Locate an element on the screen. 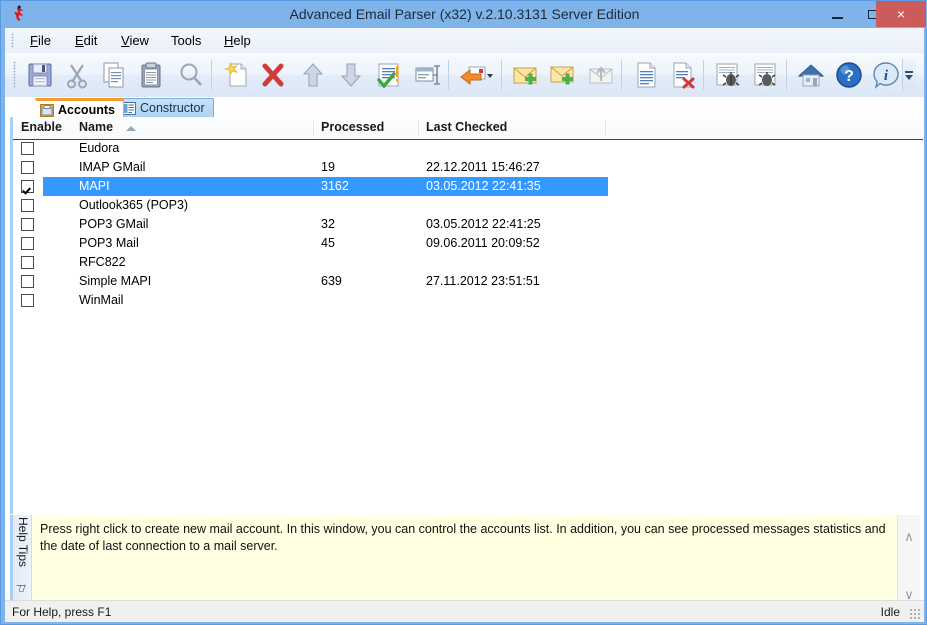 This screenshot has height=625, width=927. table-row: MAPI 3162 03.05.2012 22:41:35 is located at coordinates (468, 186).